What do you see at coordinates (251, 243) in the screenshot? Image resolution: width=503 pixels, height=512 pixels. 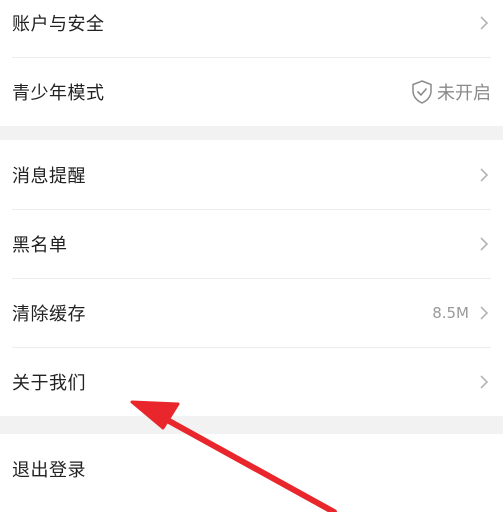 I see `settings-item-blacklist: 黑名单` at bounding box center [251, 243].